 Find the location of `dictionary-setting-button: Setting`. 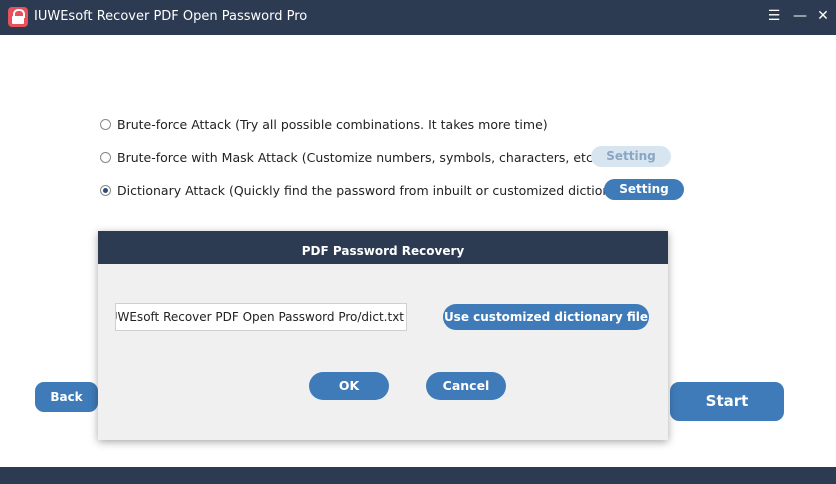

dictionary-setting-button: Setting is located at coordinates (644, 189).